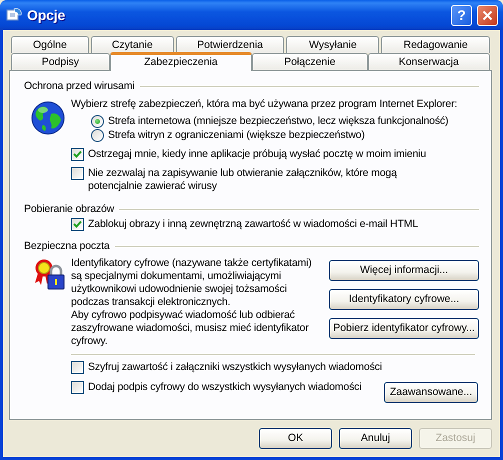 The width and height of the screenshot is (503, 460). Describe the element at coordinates (333, 44) in the screenshot. I see `tab: Wysyłanie` at that location.